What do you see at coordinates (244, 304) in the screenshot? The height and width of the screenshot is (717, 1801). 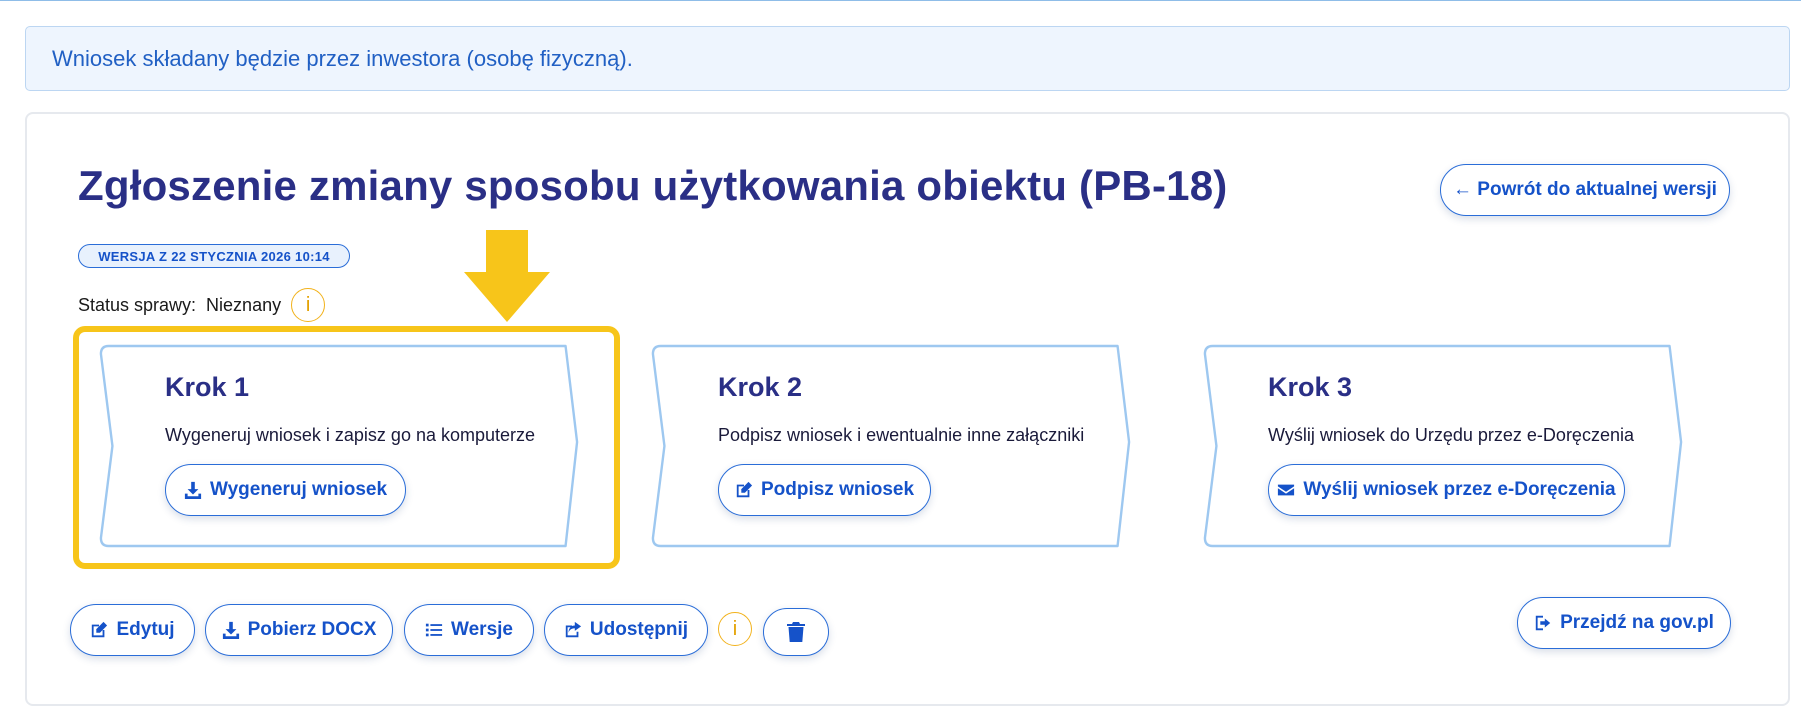 I see `status-value: Nieznany` at bounding box center [244, 304].